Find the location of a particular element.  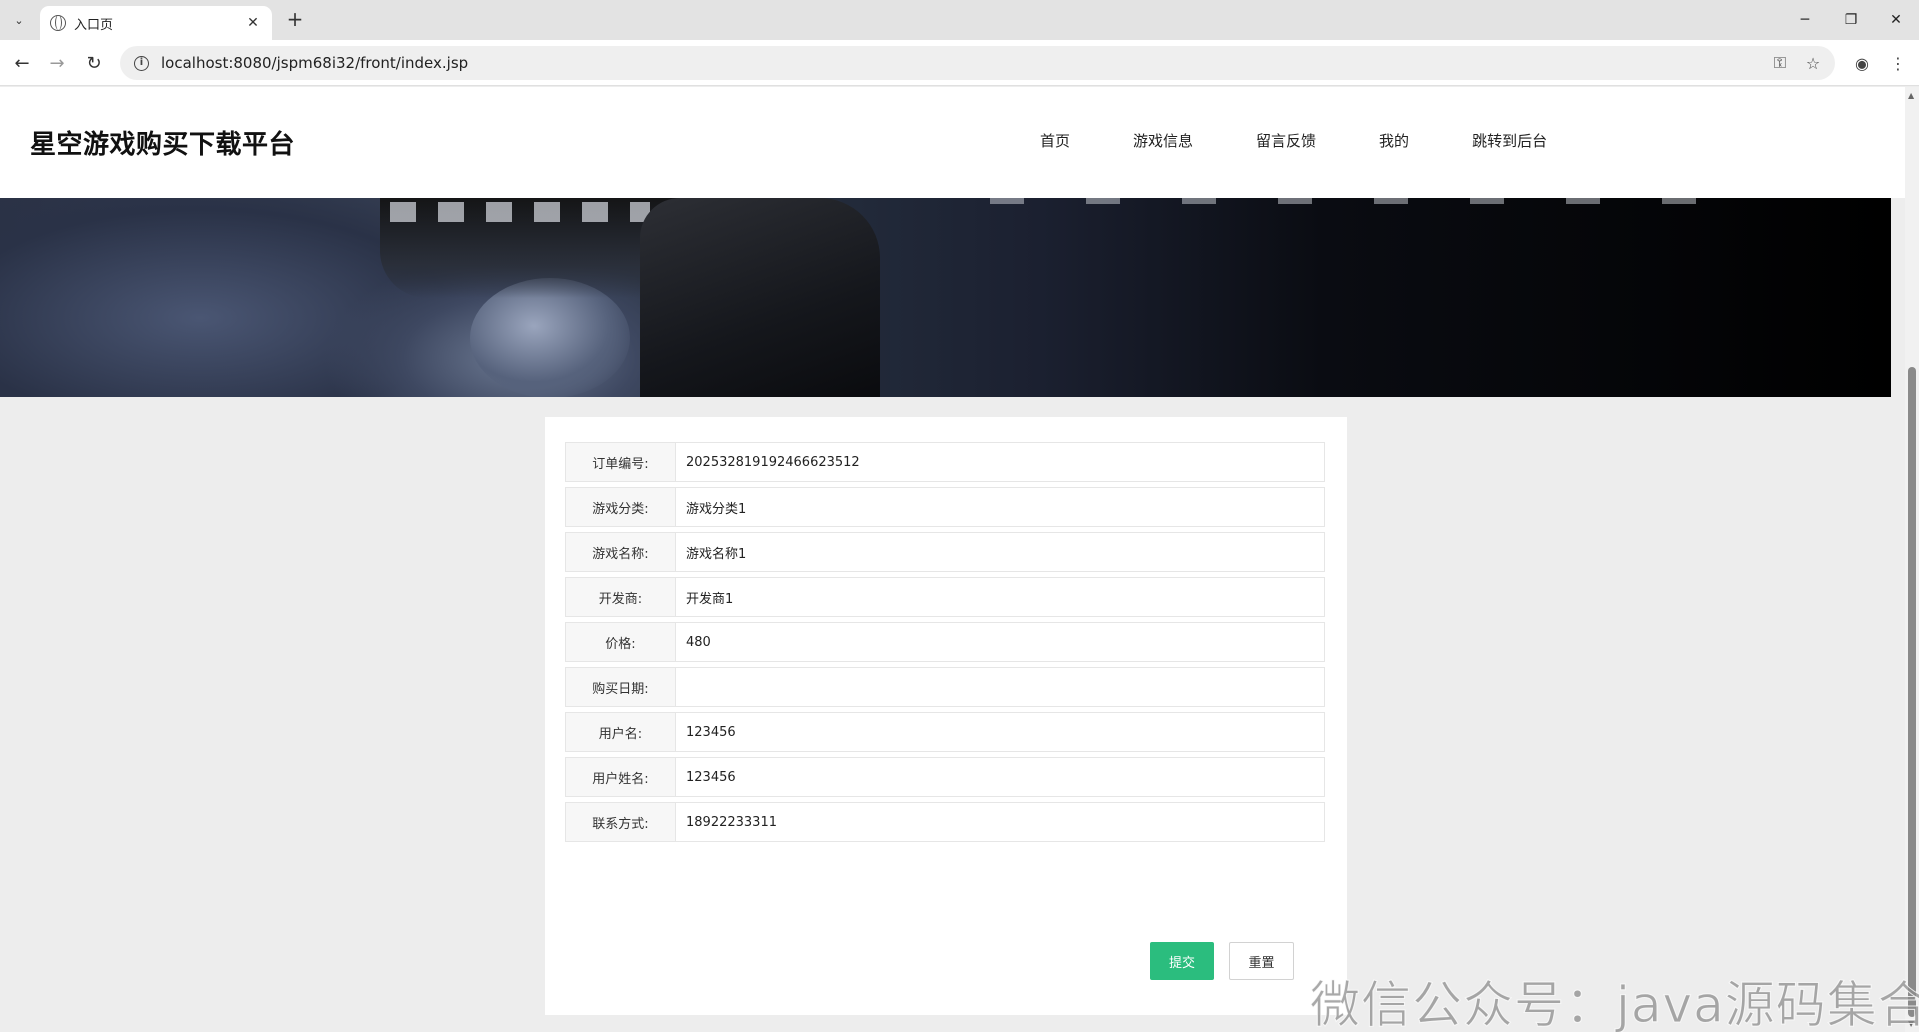

nav-feedback: 留言反馈 is located at coordinates (1286, 140).